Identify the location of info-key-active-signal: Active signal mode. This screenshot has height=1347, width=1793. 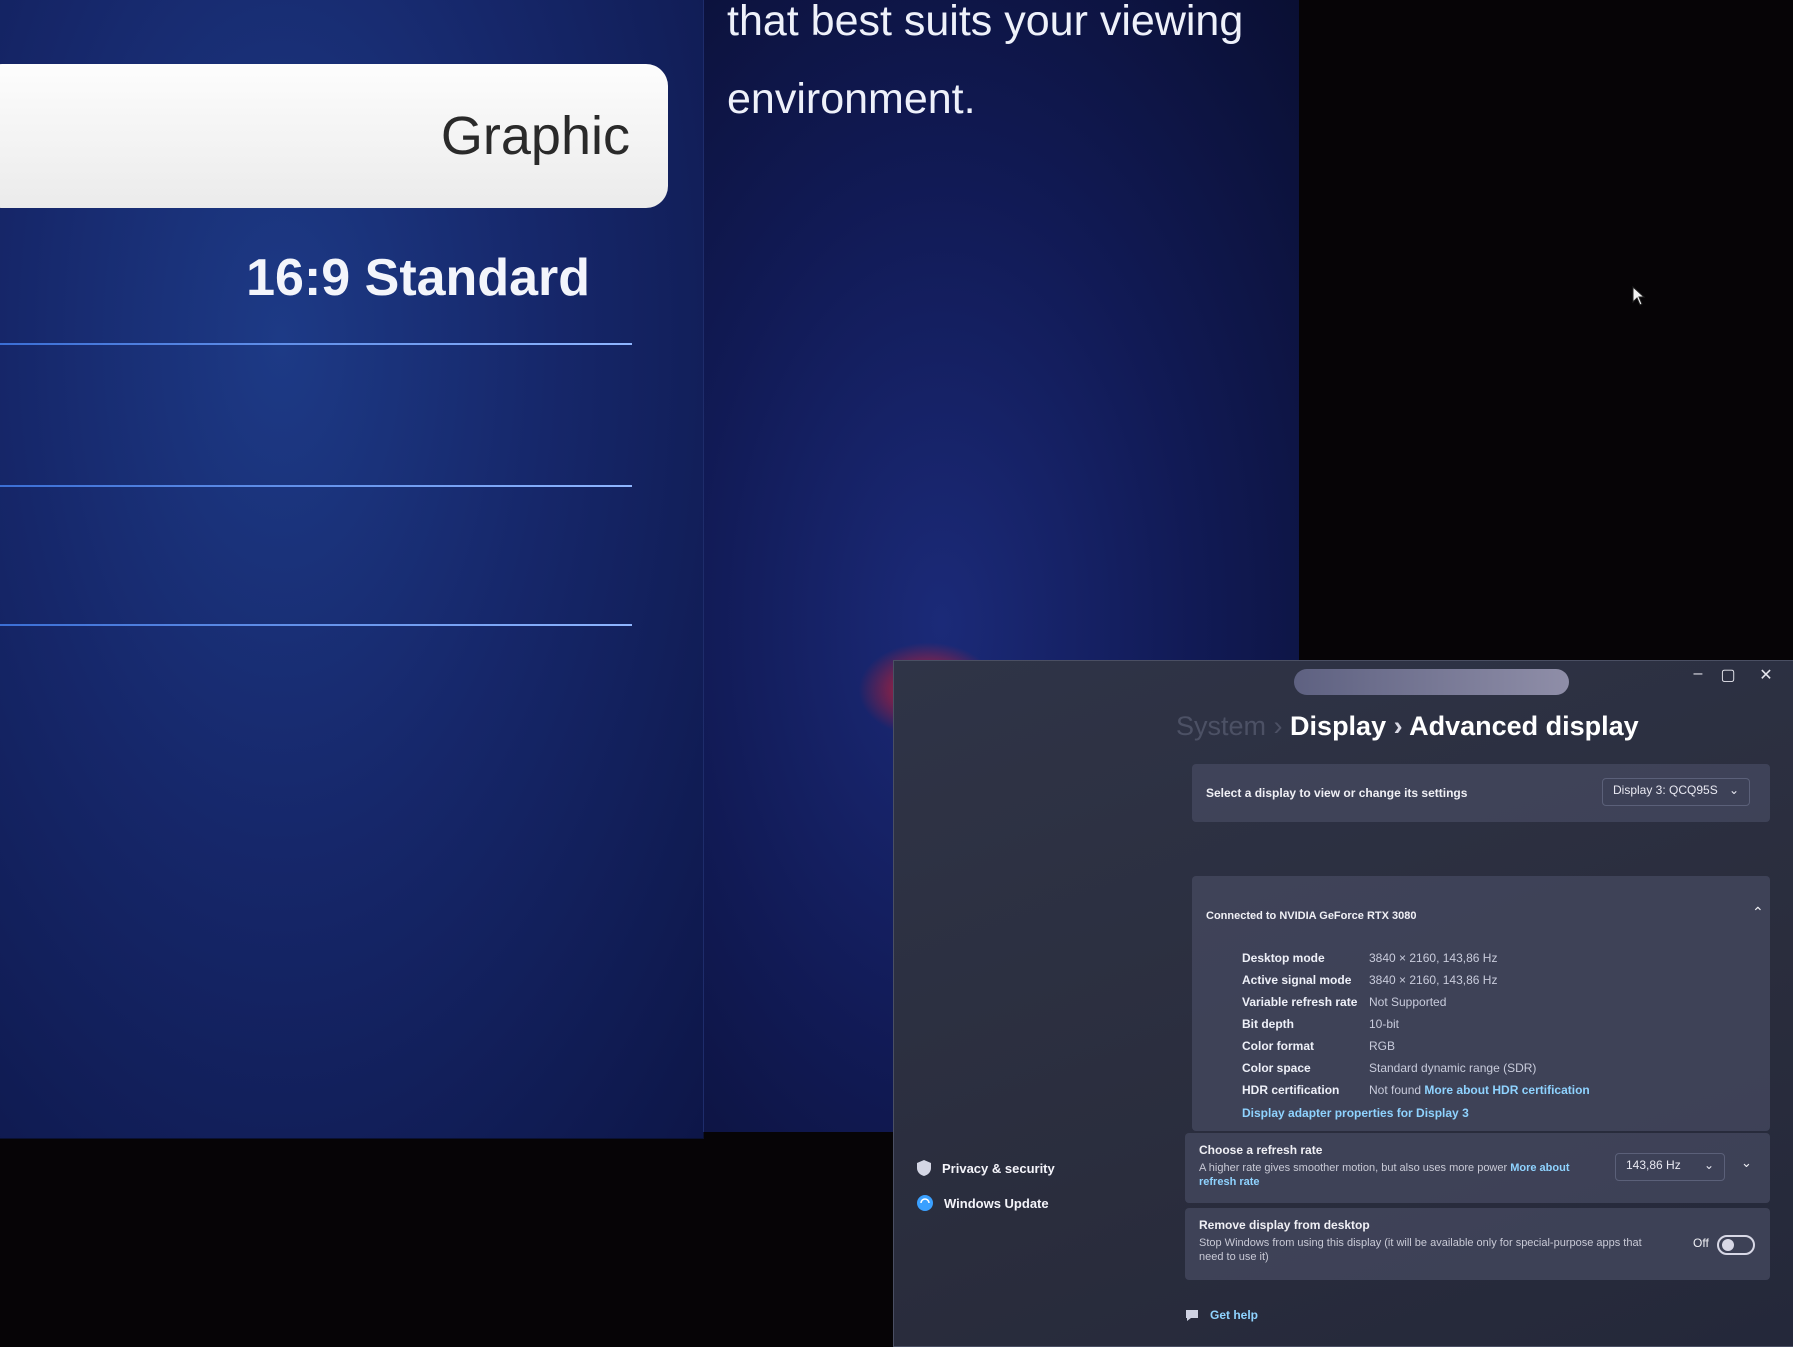
(1297, 980).